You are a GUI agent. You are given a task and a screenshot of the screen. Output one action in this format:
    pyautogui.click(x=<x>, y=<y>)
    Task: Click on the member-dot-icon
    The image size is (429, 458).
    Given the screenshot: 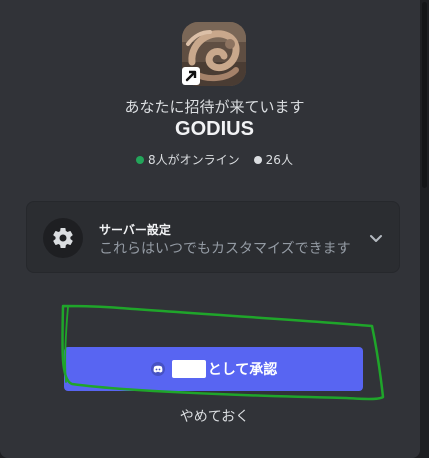 What is the action you would take?
    pyautogui.click(x=257, y=159)
    